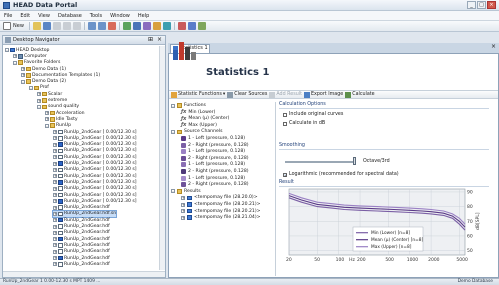 The height and width of the screenshot is (285, 499). Describe the element at coordinates (96, 16) in the screenshot. I see `menu-tools: Tools` at that location.